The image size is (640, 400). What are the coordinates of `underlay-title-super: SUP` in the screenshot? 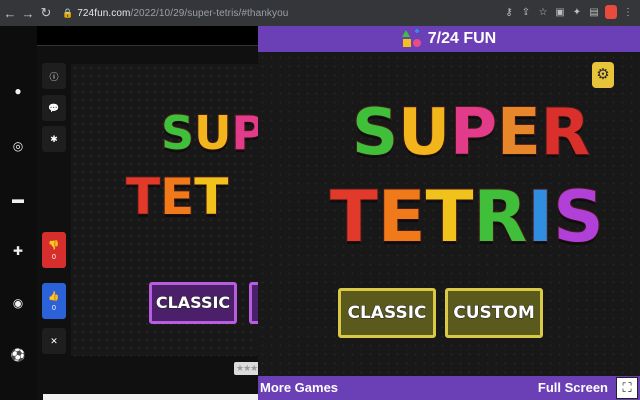 It's located at (210, 133).